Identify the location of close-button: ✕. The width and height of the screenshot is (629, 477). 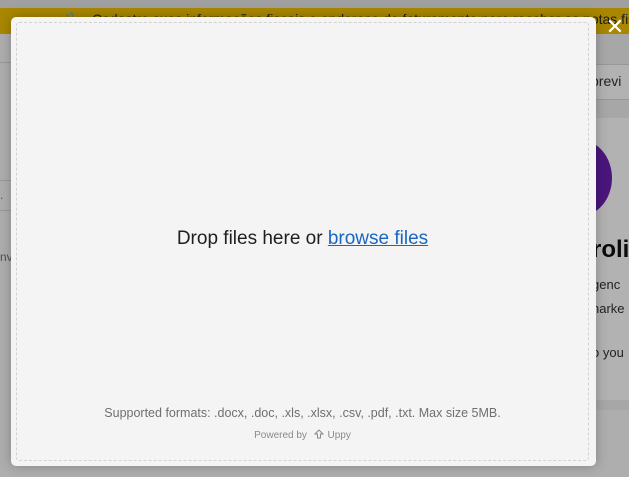
(615, 27).